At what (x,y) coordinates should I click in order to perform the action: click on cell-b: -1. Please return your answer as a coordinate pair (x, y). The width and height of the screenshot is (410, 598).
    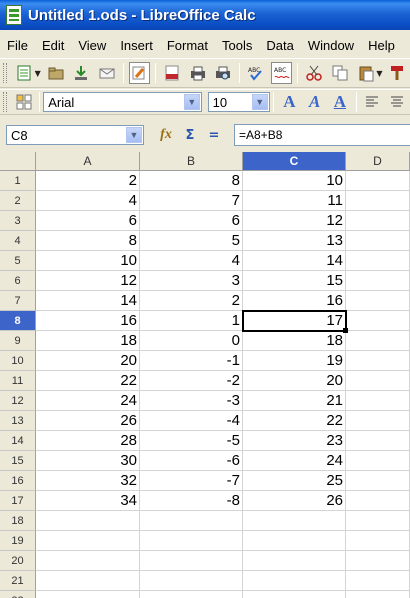
    Looking at the image, I should click on (191, 361).